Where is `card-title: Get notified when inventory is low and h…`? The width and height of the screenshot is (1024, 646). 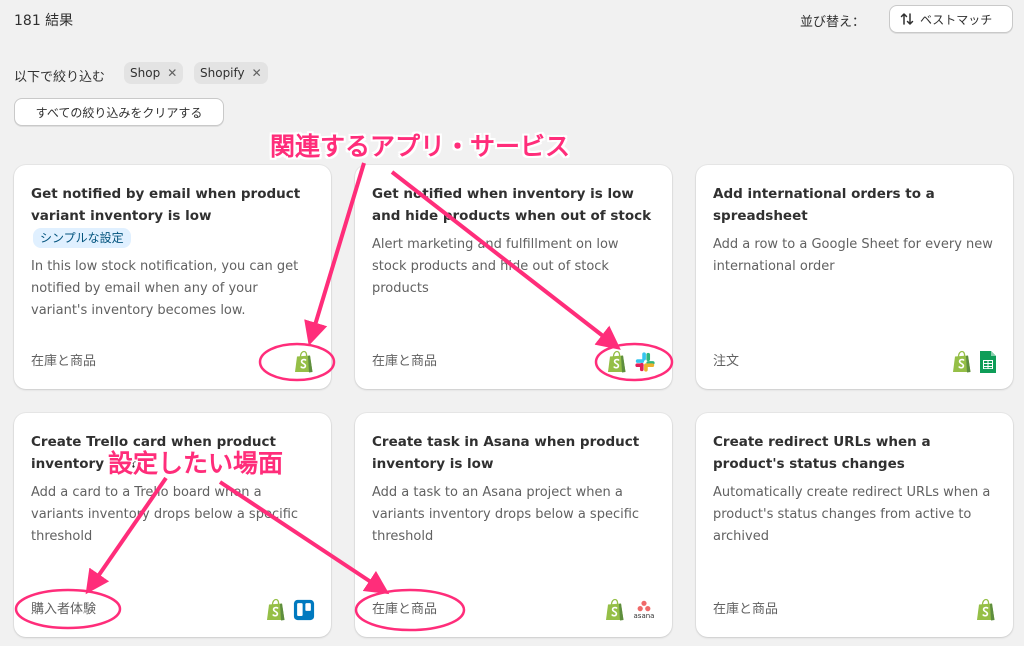 card-title: Get notified when inventory is low and h… is located at coordinates (512, 205).